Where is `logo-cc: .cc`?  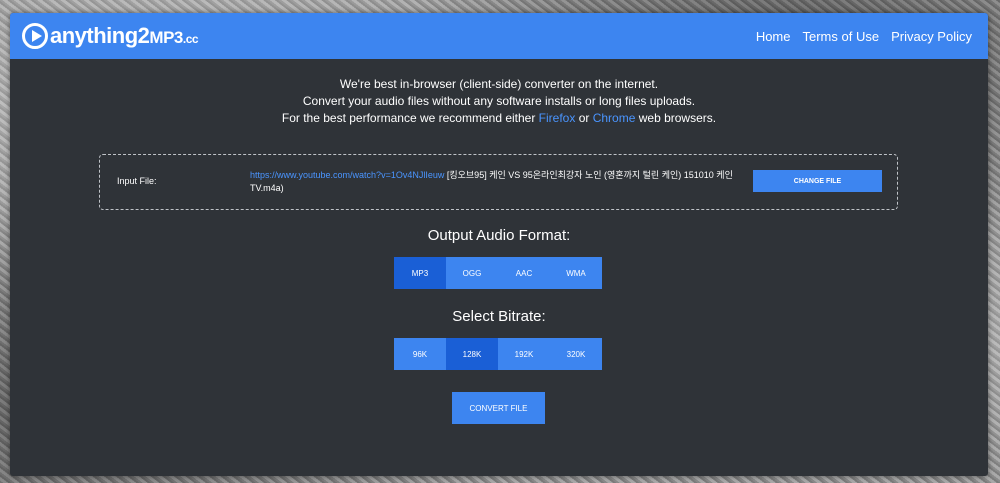
logo-cc: .cc is located at coordinates (190, 39).